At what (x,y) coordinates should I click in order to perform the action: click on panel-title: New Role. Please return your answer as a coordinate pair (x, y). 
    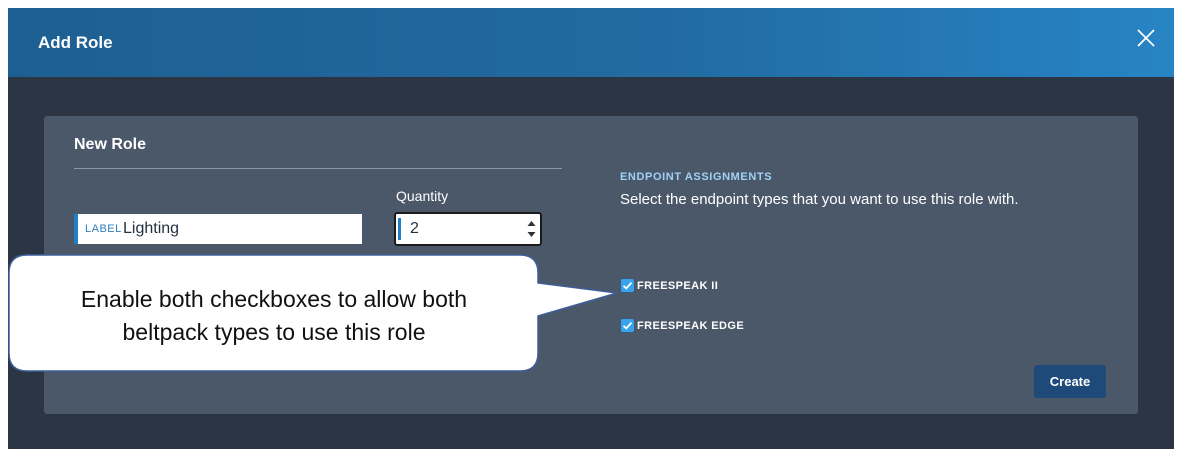
    Looking at the image, I should click on (110, 144).